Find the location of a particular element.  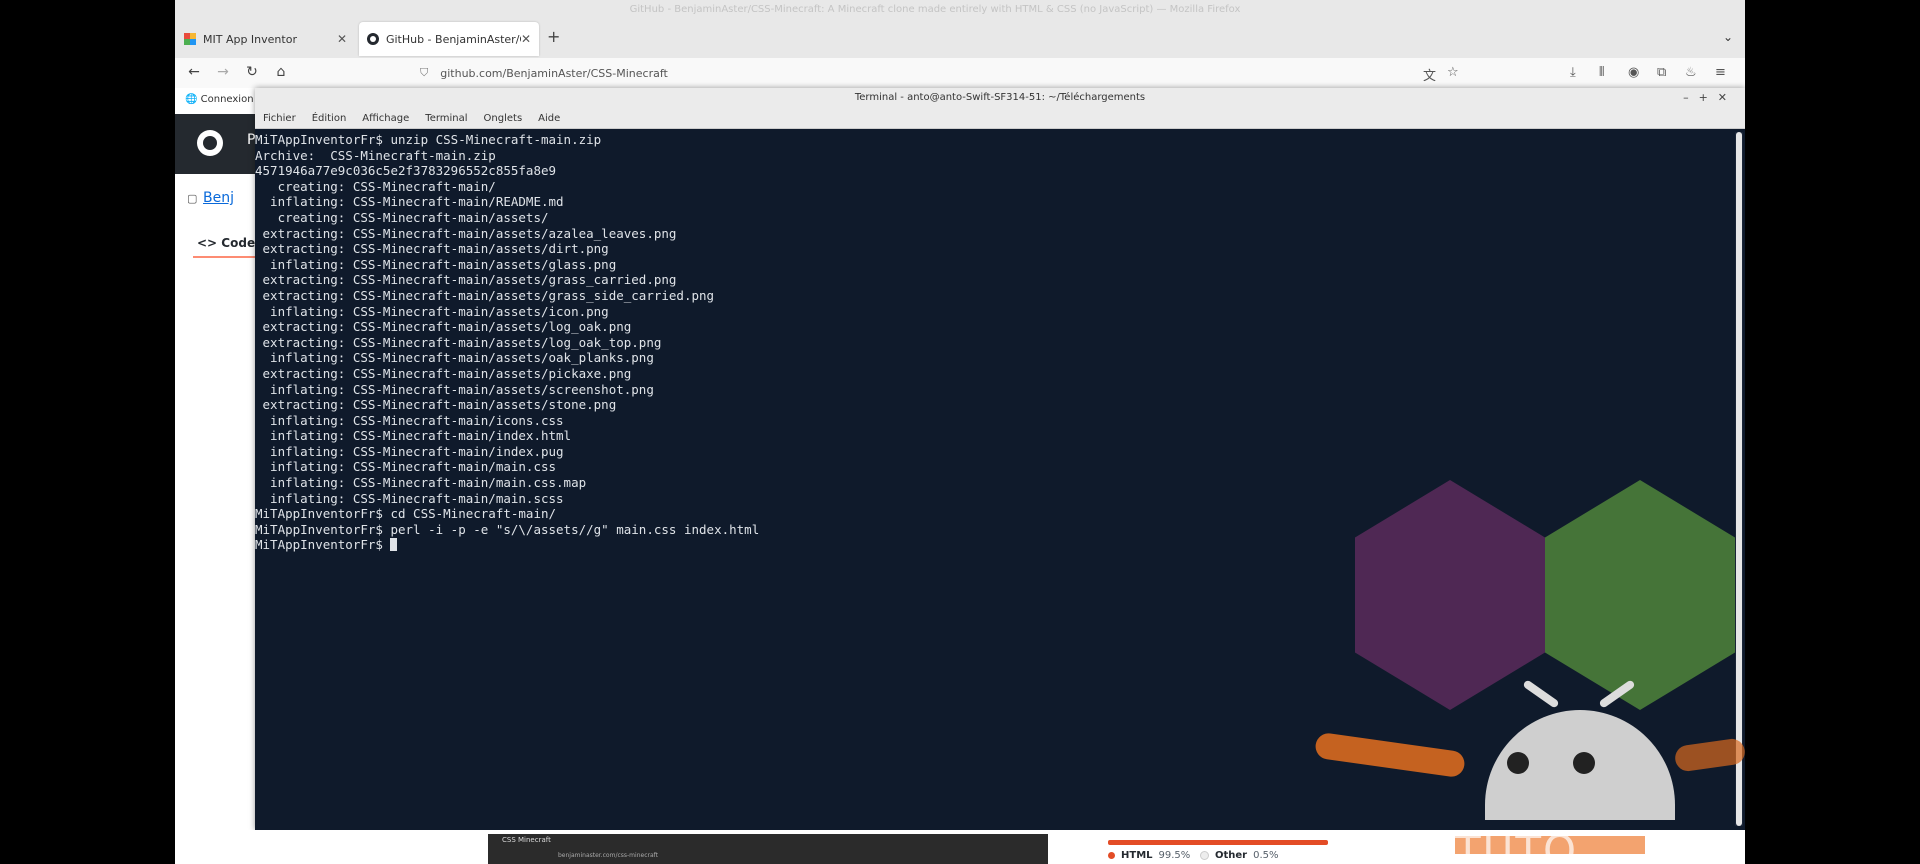

download-icon: ⤓ is located at coordinates (1573, 72).